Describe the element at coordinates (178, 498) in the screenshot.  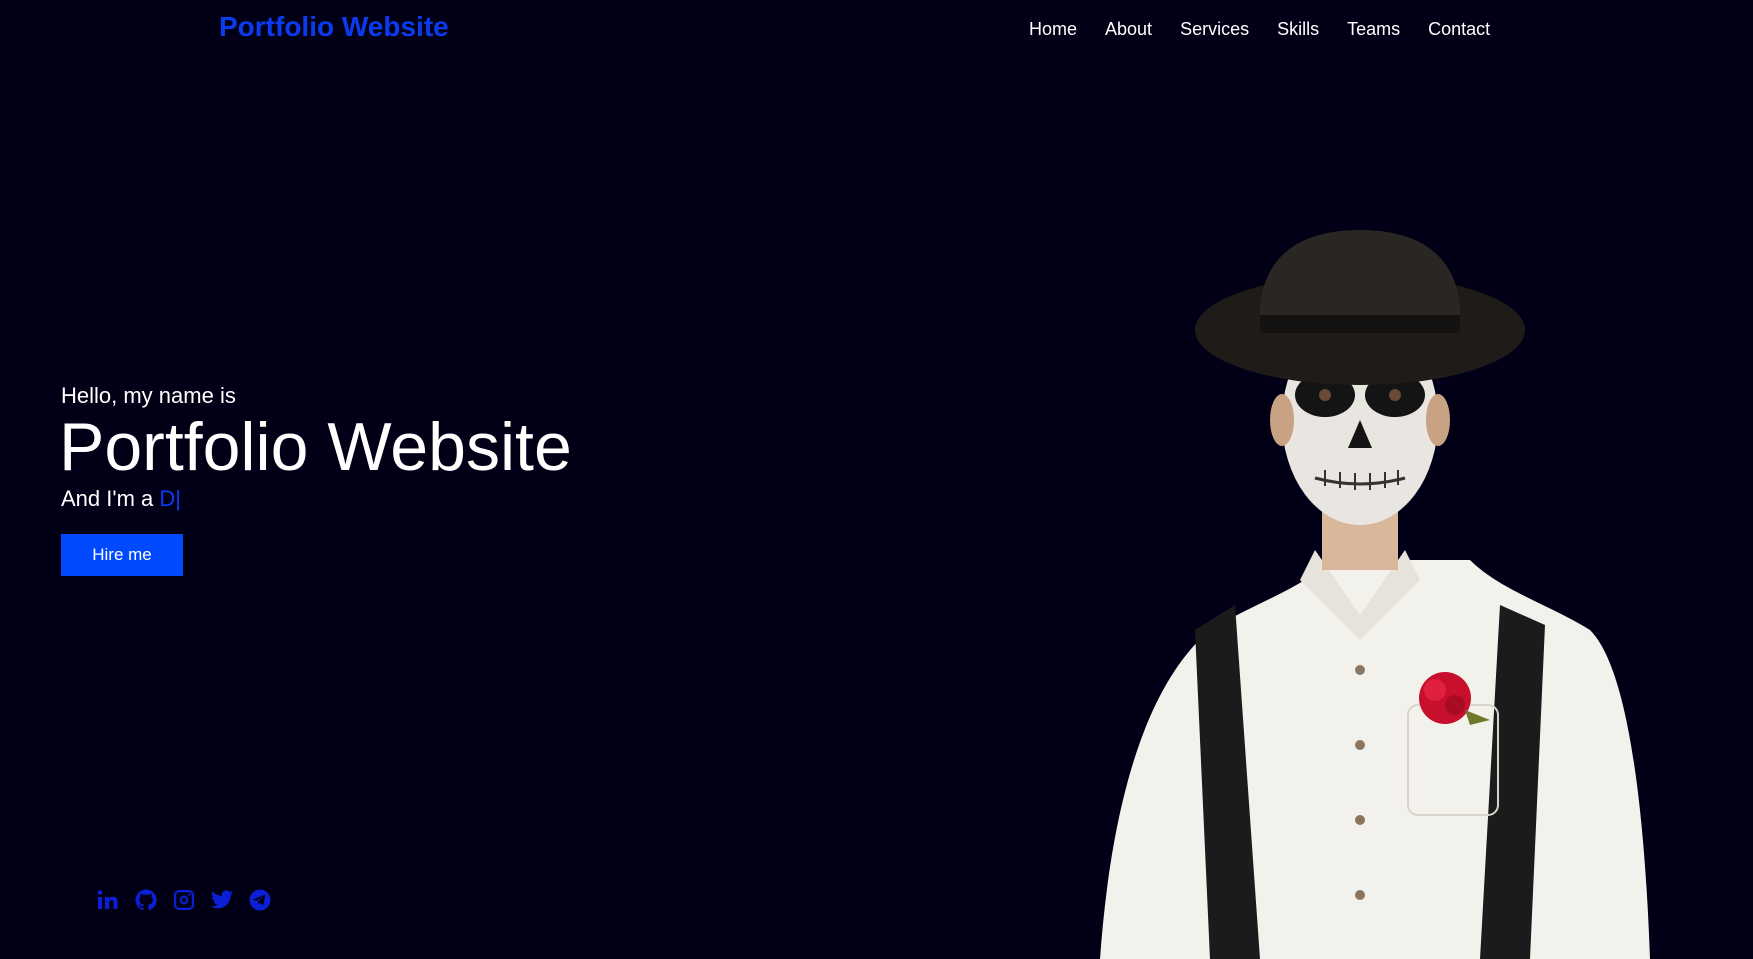
I see `typing-cursor: |` at that location.